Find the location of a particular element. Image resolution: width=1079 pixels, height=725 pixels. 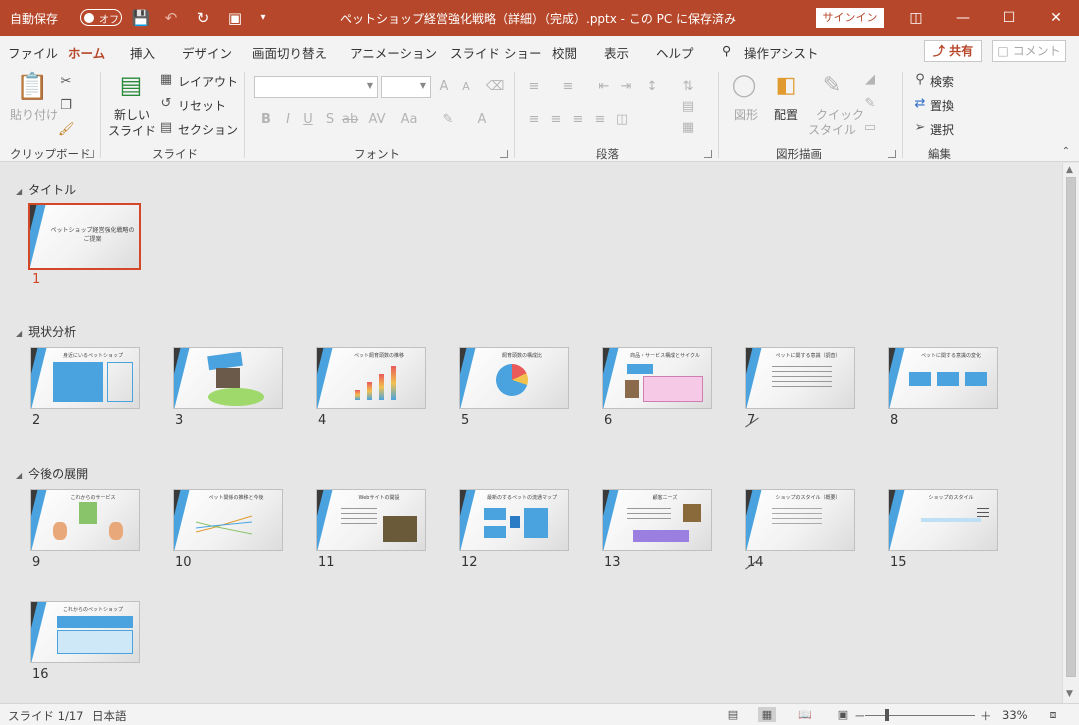

paragraph-launcher-icon is located at coordinates (708, 154).